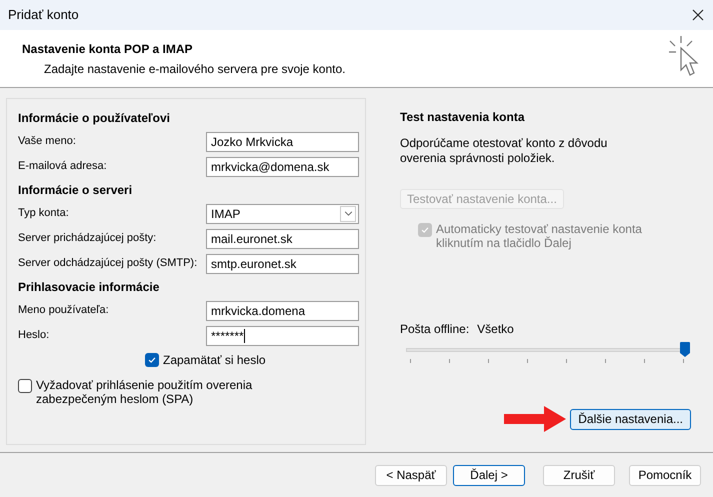  Describe the element at coordinates (194, 69) in the screenshot. I see `header-subtitle: Zadajte nastavenie e-mailového servera pre svoje konto.` at that location.